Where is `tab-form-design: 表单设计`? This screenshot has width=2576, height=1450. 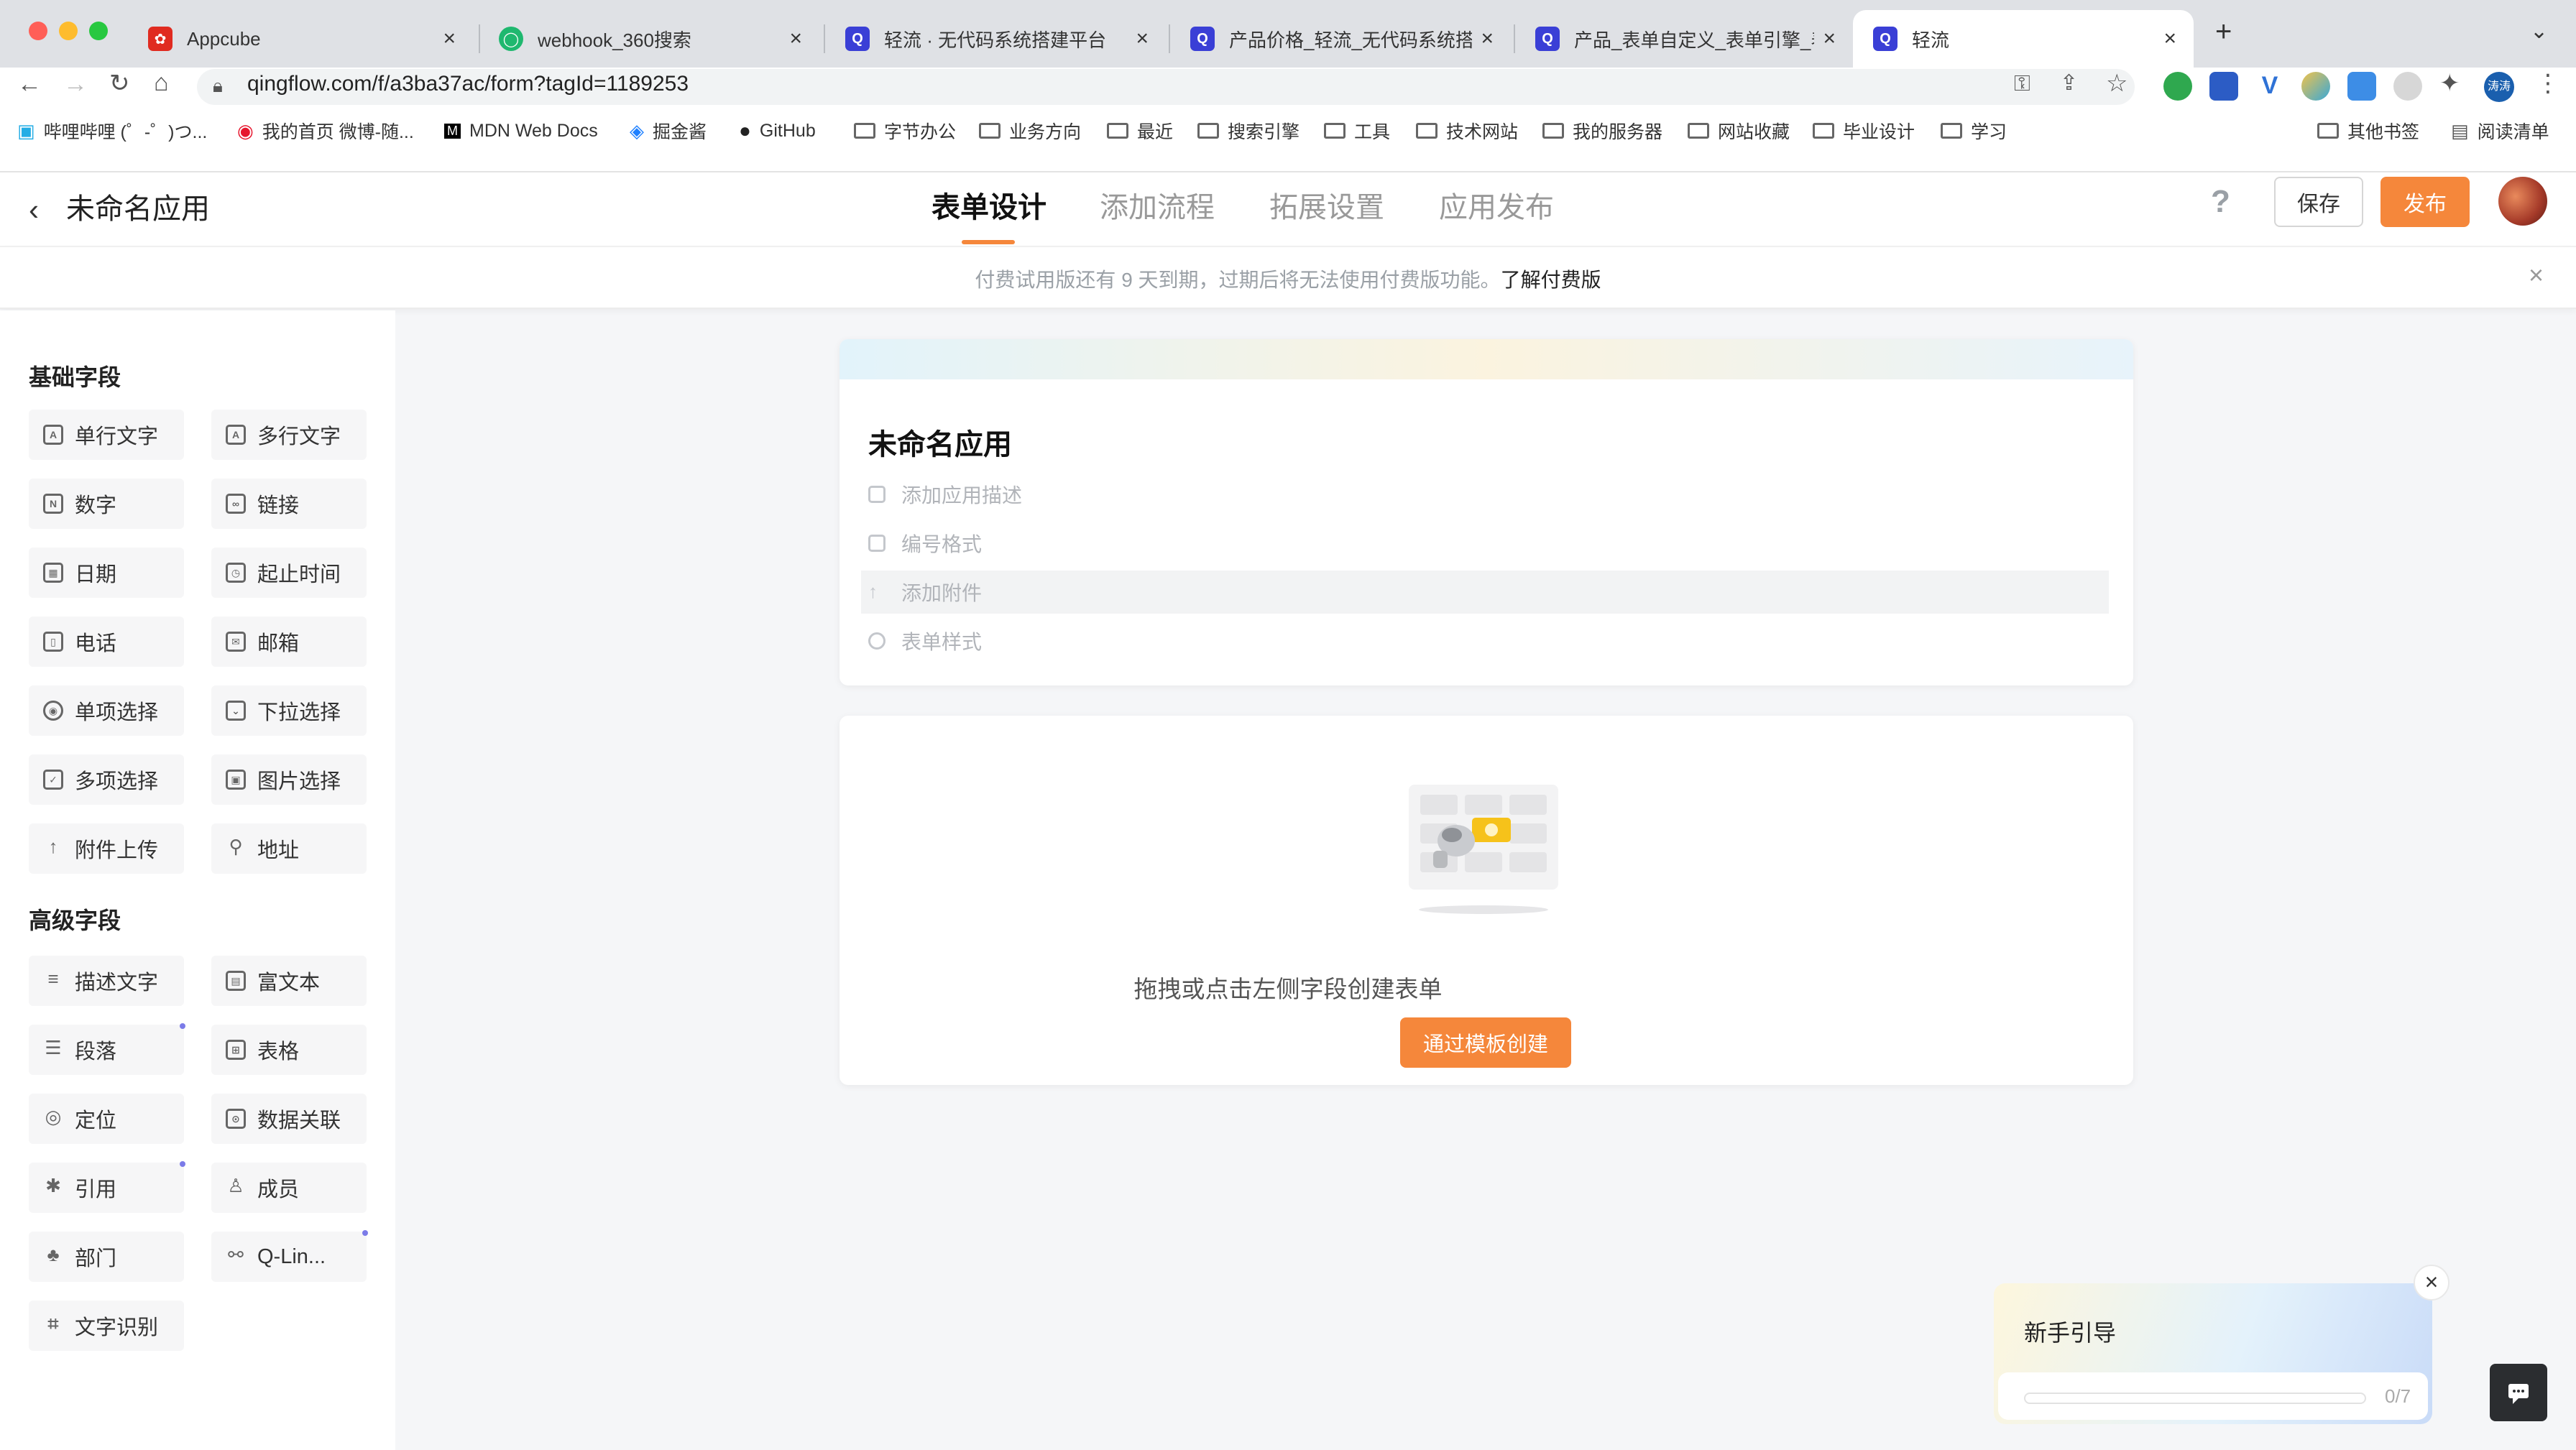 tab-form-design: 表单设计 is located at coordinates (989, 205).